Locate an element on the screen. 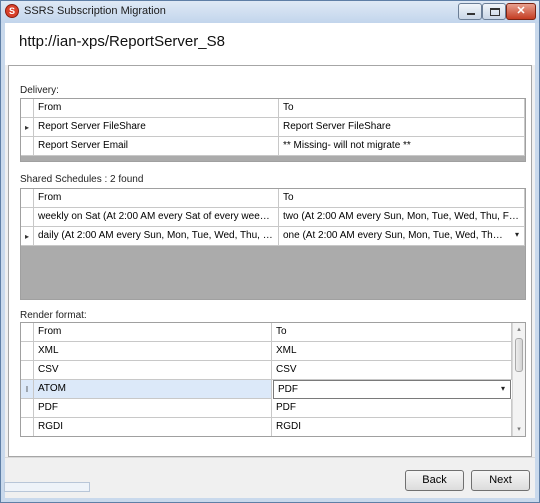  next-button: Next is located at coordinates (500, 480).